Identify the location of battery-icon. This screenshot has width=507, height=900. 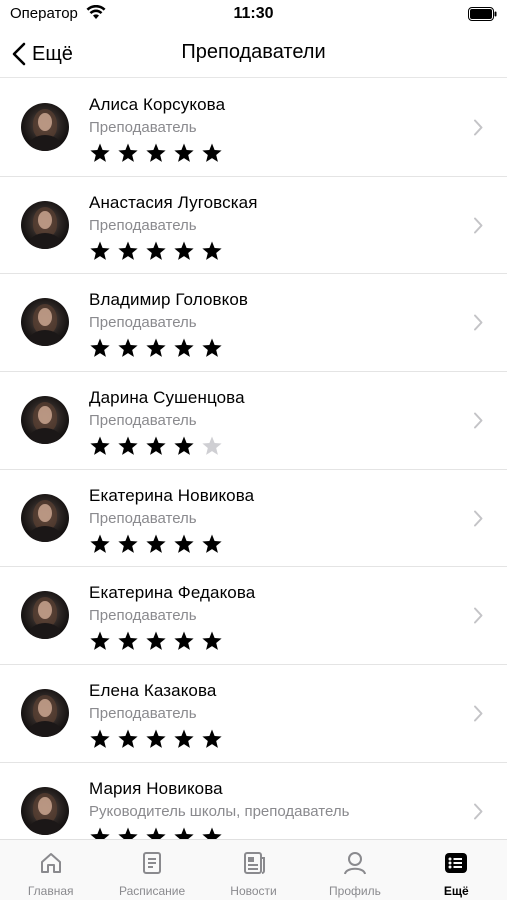
(482, 14).